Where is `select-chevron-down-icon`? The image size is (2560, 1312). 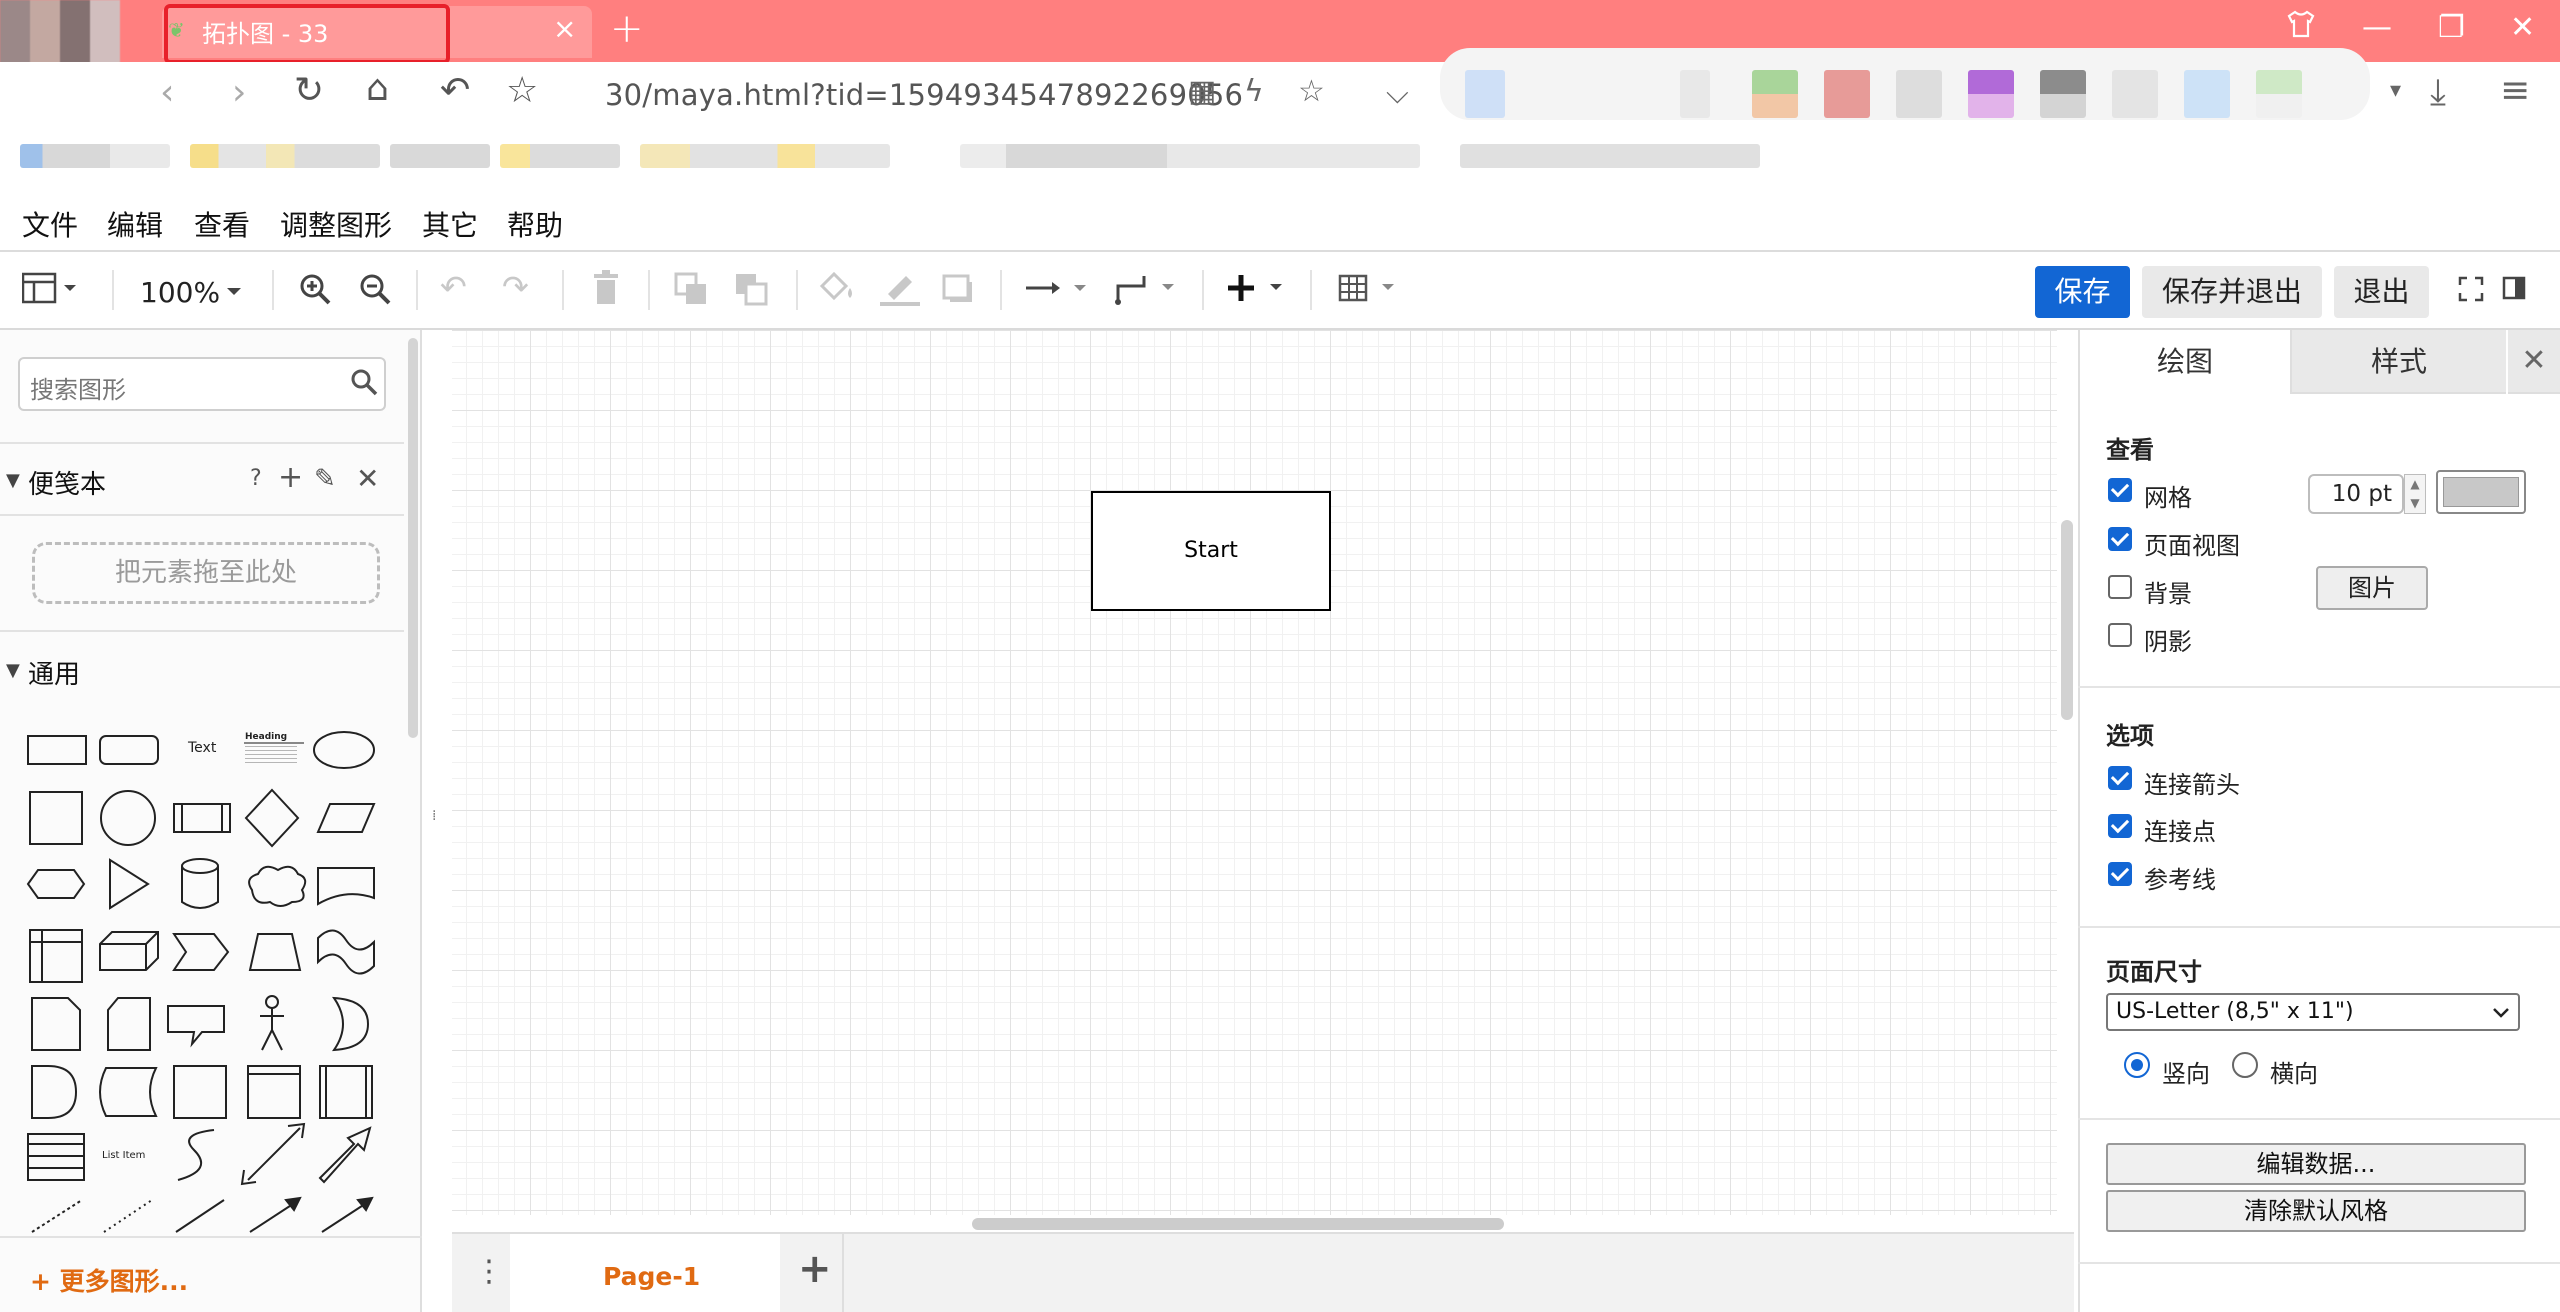 select-chevron-down-icon is located at coordinates (2501, 1013).